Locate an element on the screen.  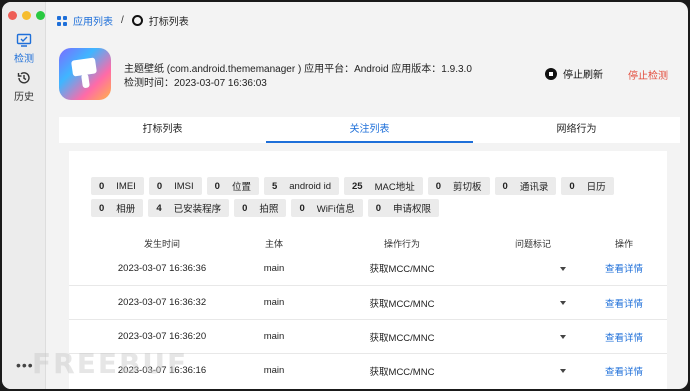
sidebar-item-detect: 检测 is located at coordinates (24, 48).